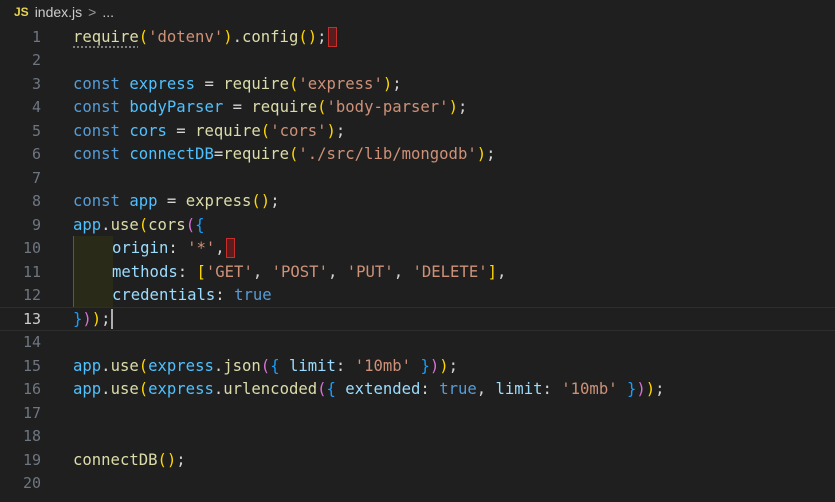 The image size is (835, 502). I want to click on line-number: 12, so click(31, 295).